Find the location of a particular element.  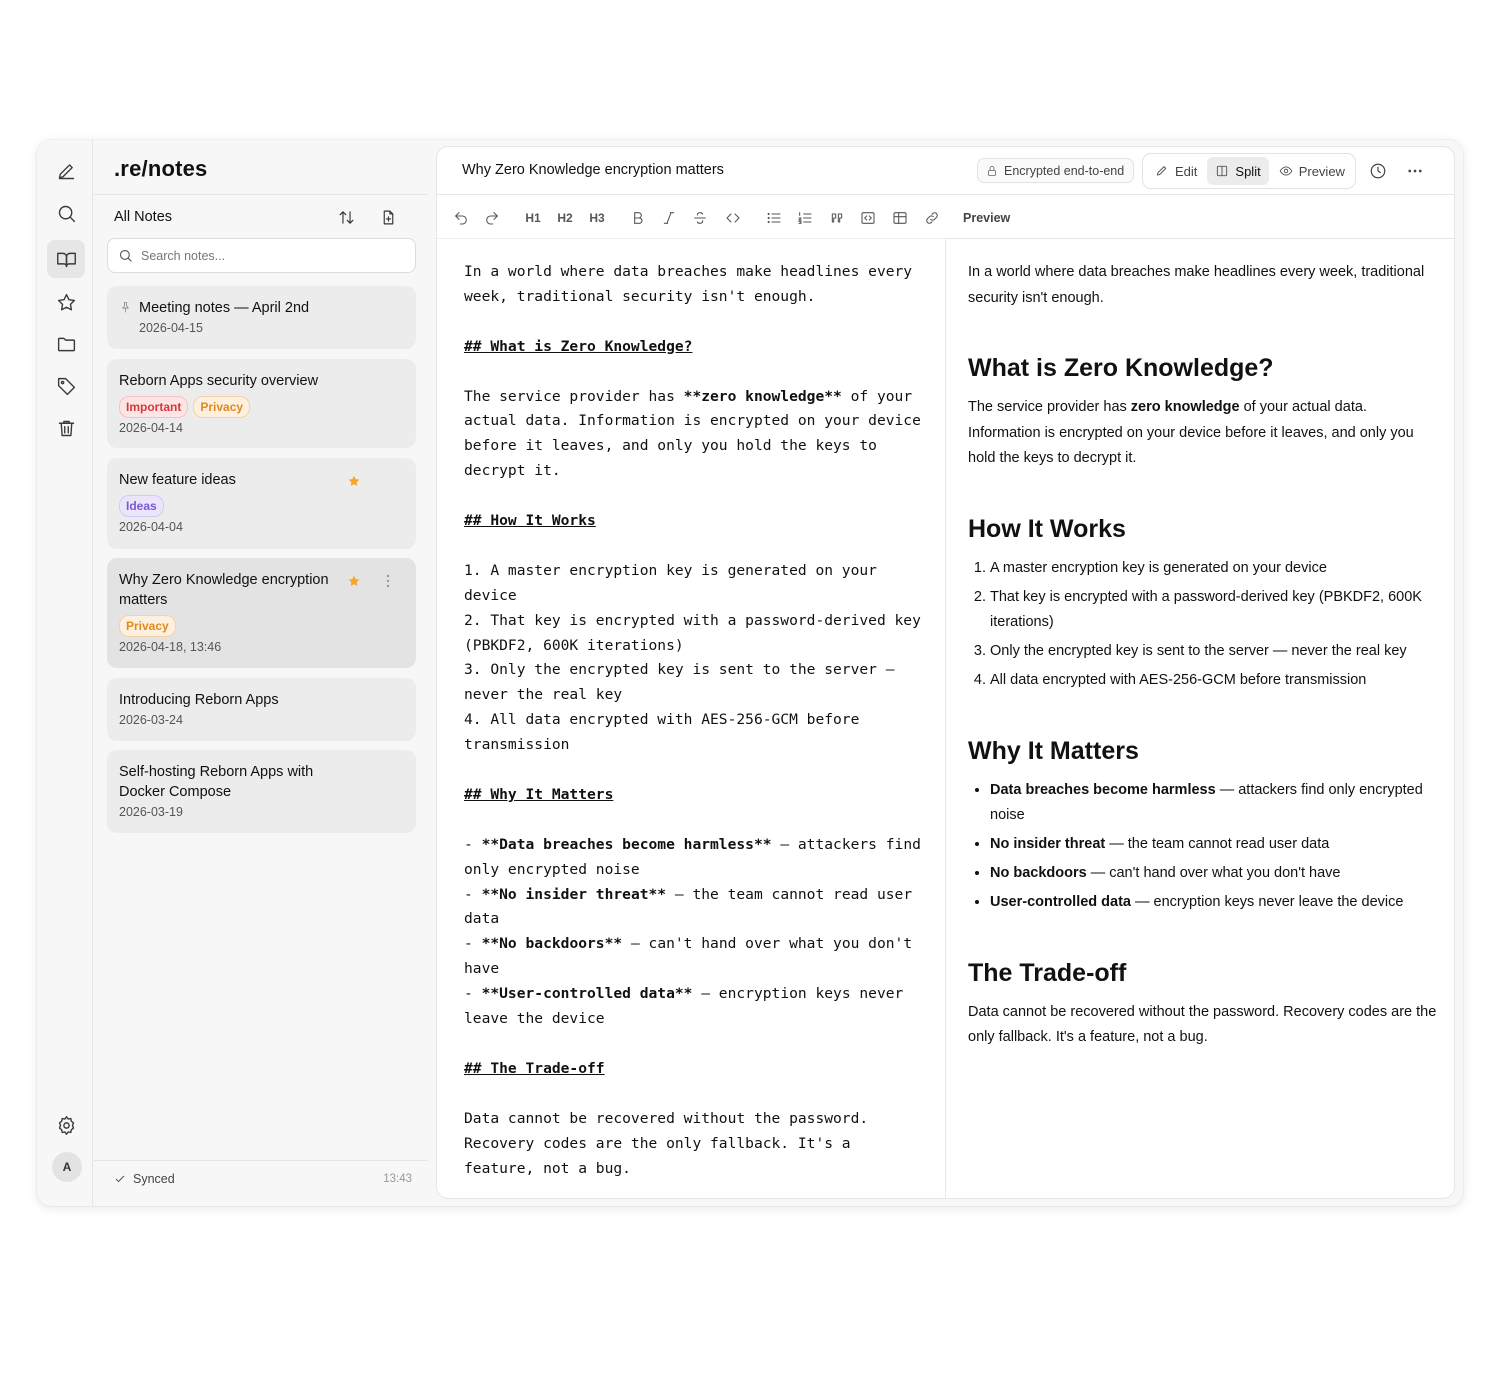

note-title-text: Meeting notes — April 2nd is located at coordinates (224, 308).